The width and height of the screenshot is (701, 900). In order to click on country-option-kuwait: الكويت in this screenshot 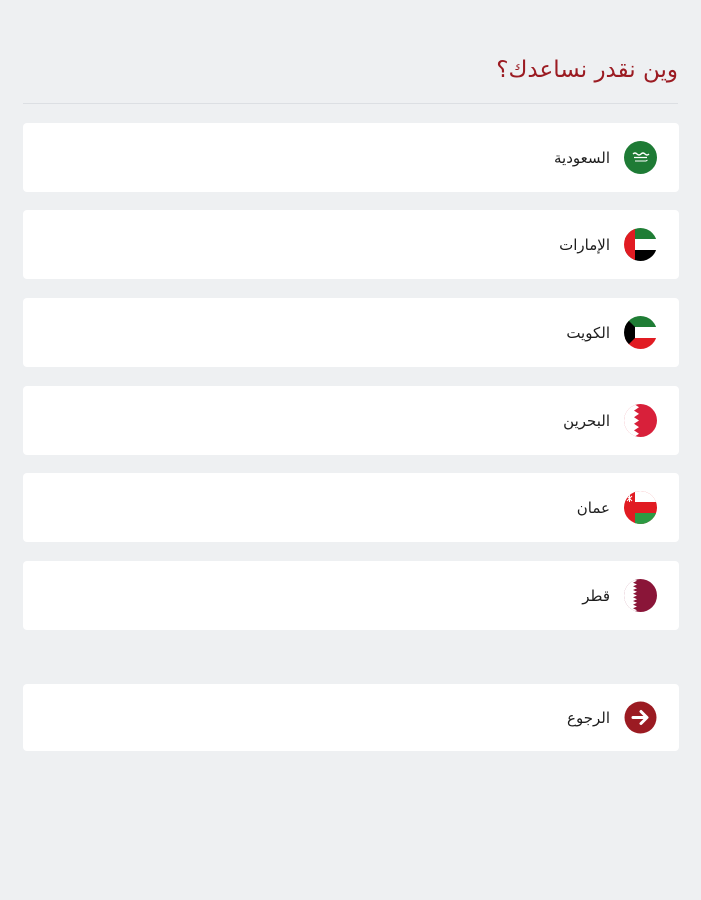, I will do `click(351, 332)`.